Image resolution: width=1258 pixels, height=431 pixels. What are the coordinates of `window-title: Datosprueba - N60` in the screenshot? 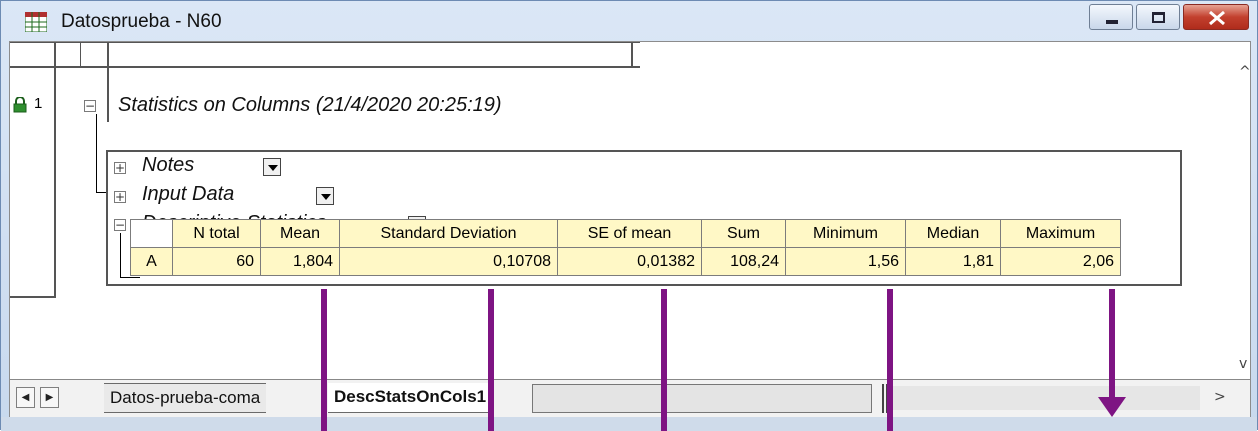 It's located at (141, 21).